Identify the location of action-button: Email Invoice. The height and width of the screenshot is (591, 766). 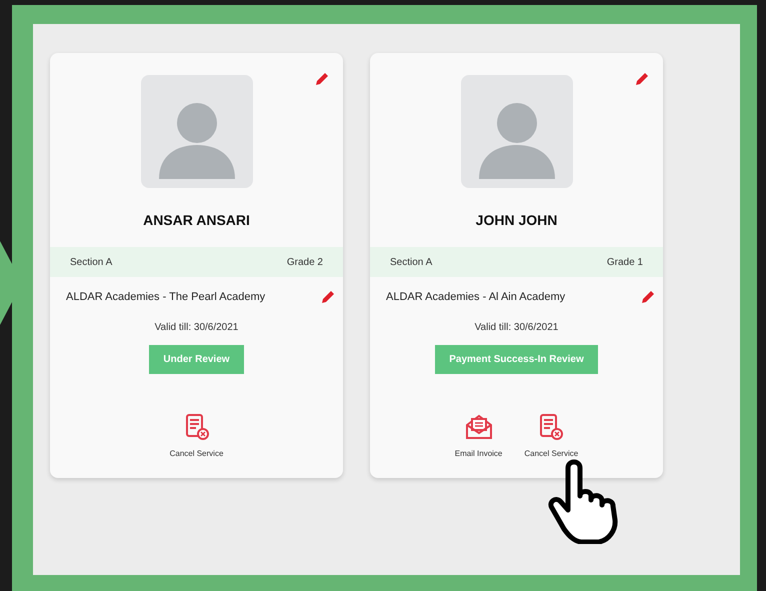
(478, 437).